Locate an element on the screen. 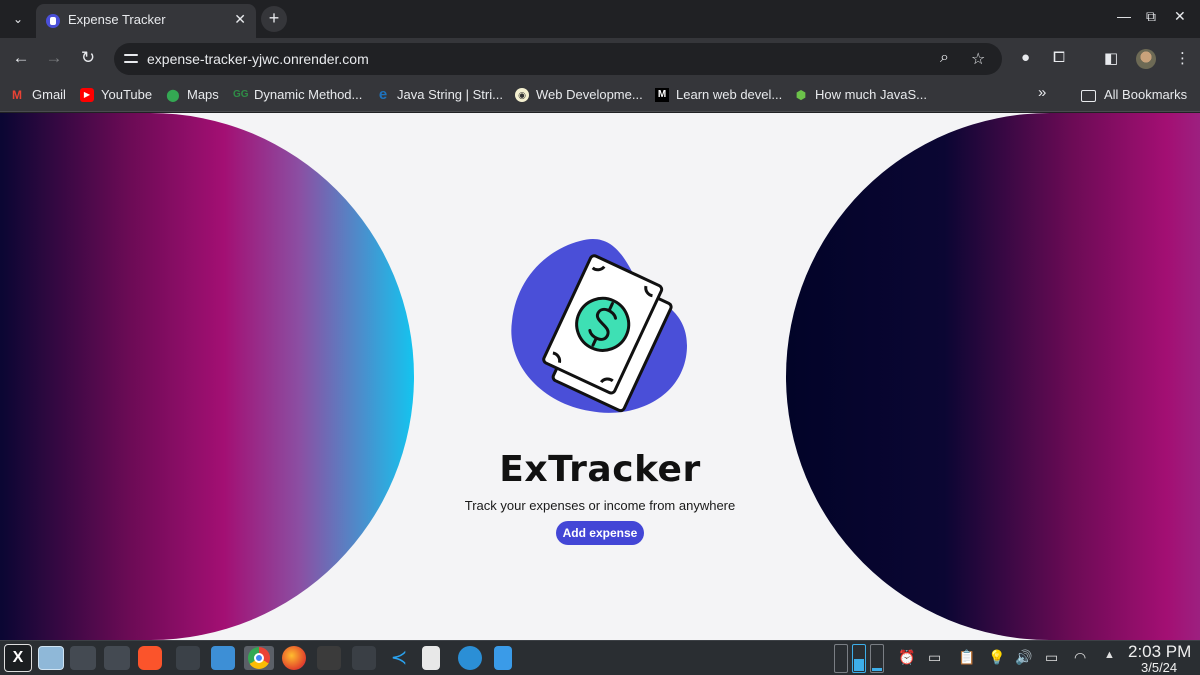 This screenshot has width=1200, height=675. brave-browser-icon is located at coordinates (150, 658).